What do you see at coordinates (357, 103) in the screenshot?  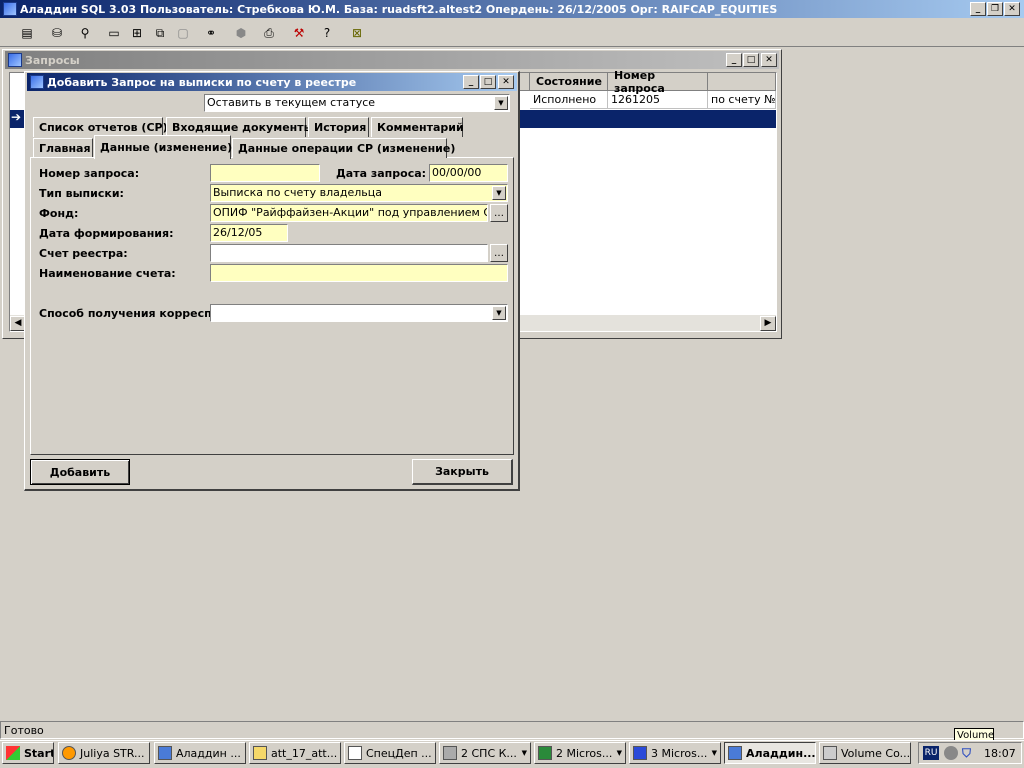 I see `status-select: Оставить в текущем статусе ▼` at bounding box center [357, 103].